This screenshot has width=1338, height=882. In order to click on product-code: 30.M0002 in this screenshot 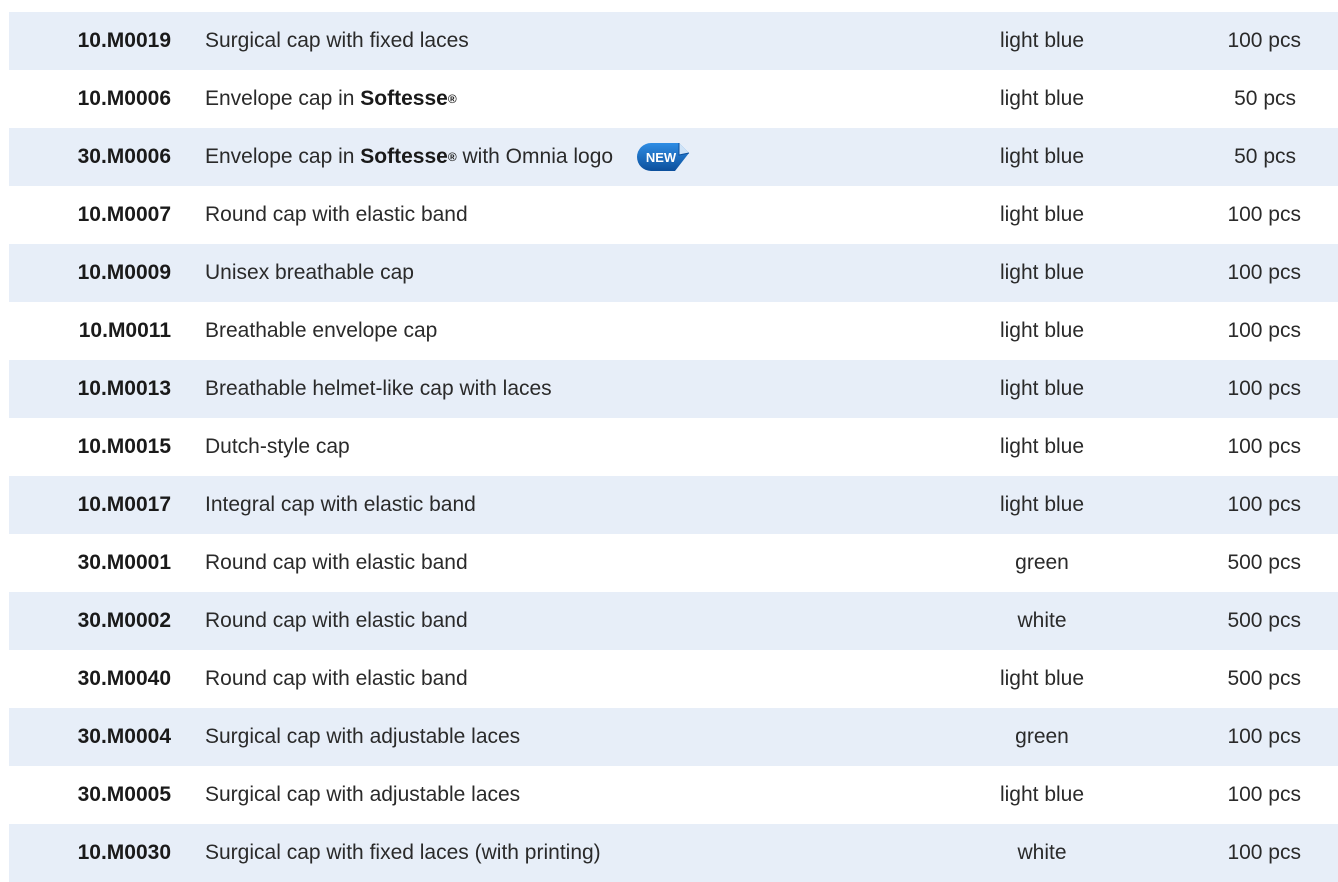, I will do `click(124, 620)`.